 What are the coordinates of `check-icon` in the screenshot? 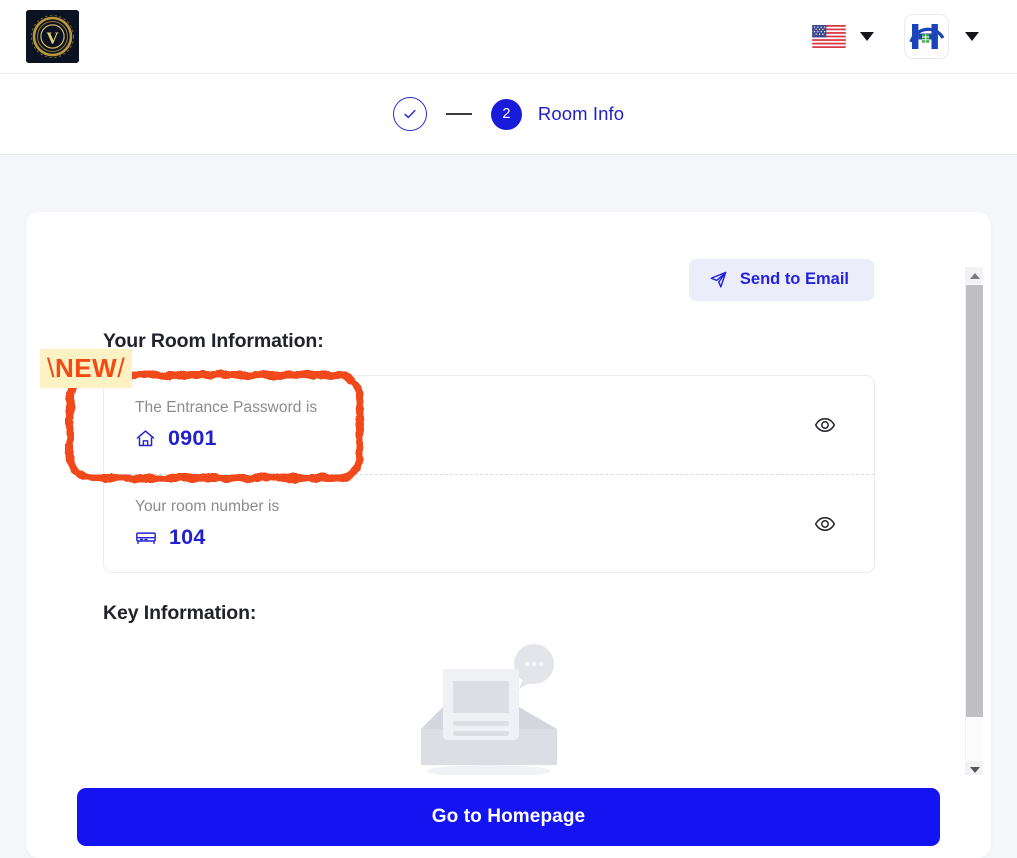 It's located at (410, 114).